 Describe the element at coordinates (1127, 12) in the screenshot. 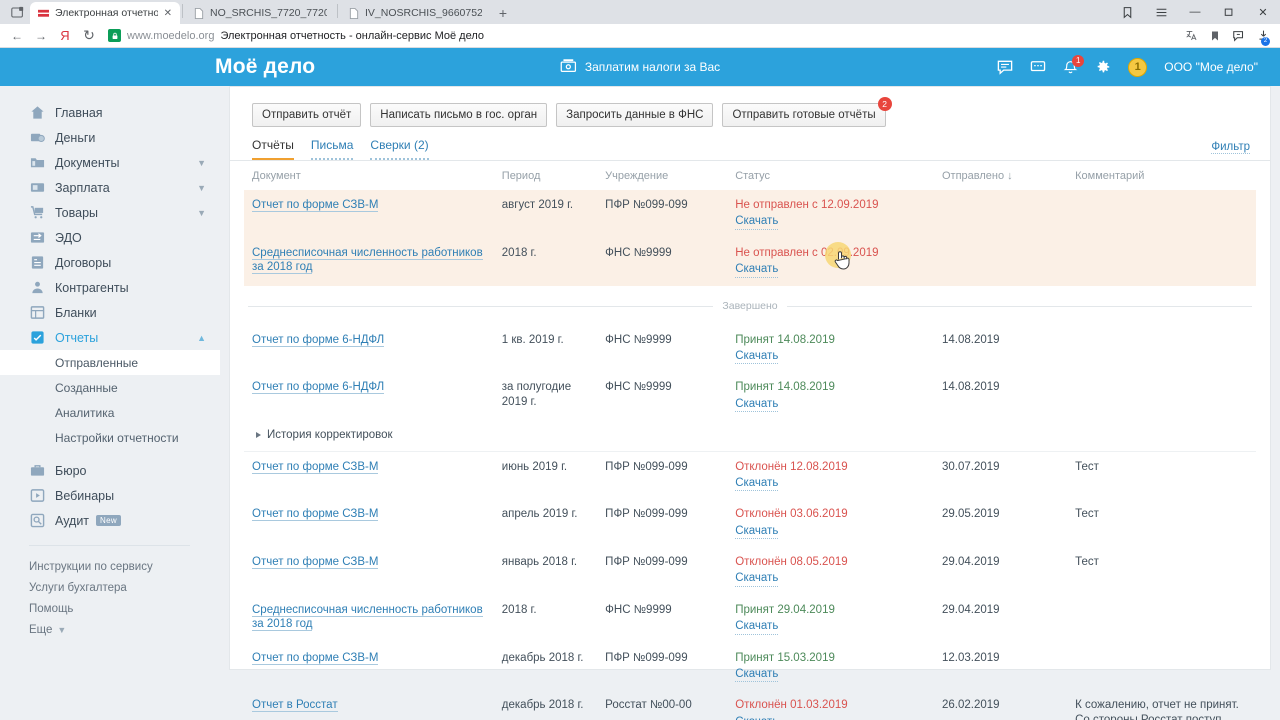

I see `bookmark-icon` at that location.